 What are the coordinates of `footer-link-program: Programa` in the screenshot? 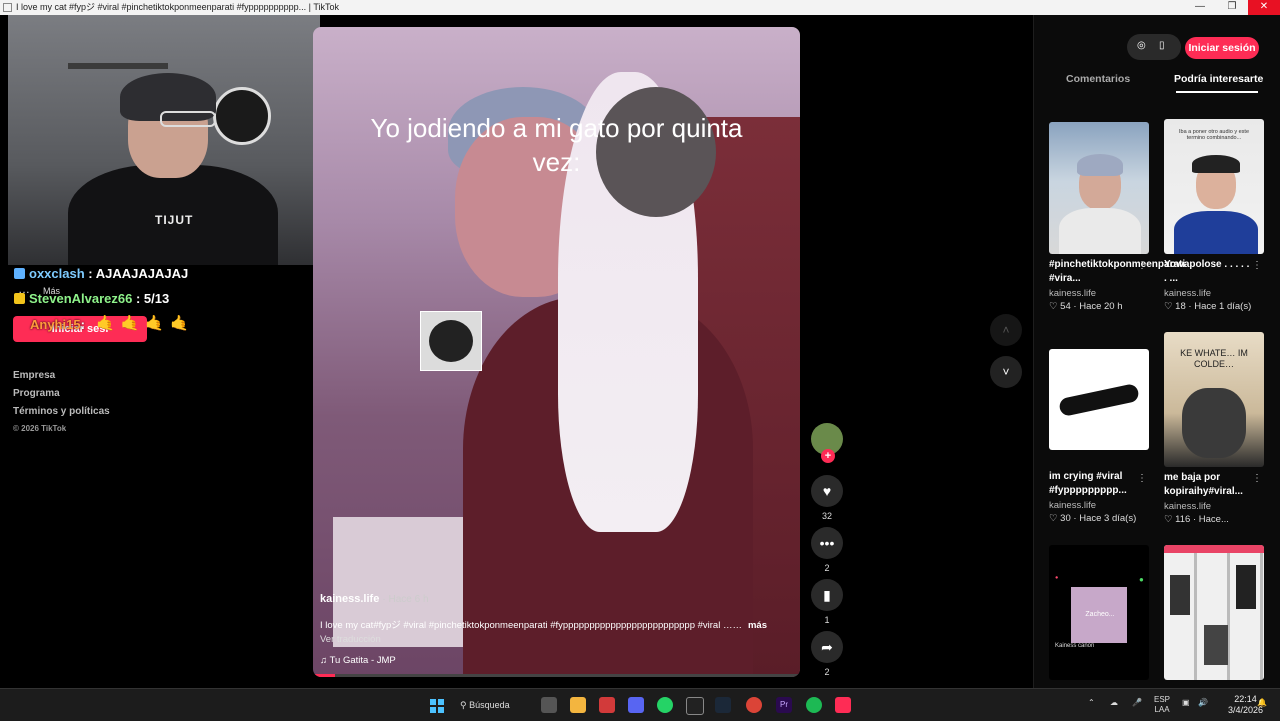 It's located at (61, 397).